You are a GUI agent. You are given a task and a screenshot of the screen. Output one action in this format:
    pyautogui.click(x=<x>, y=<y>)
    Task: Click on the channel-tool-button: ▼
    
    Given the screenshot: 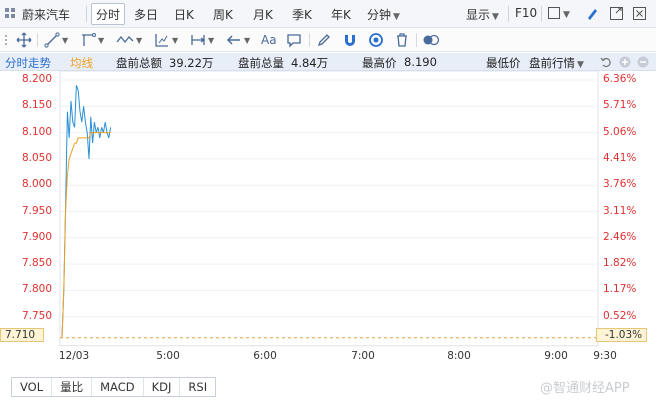 What is the action you would take?
    pyautogui.click(x=92, y=40)
    